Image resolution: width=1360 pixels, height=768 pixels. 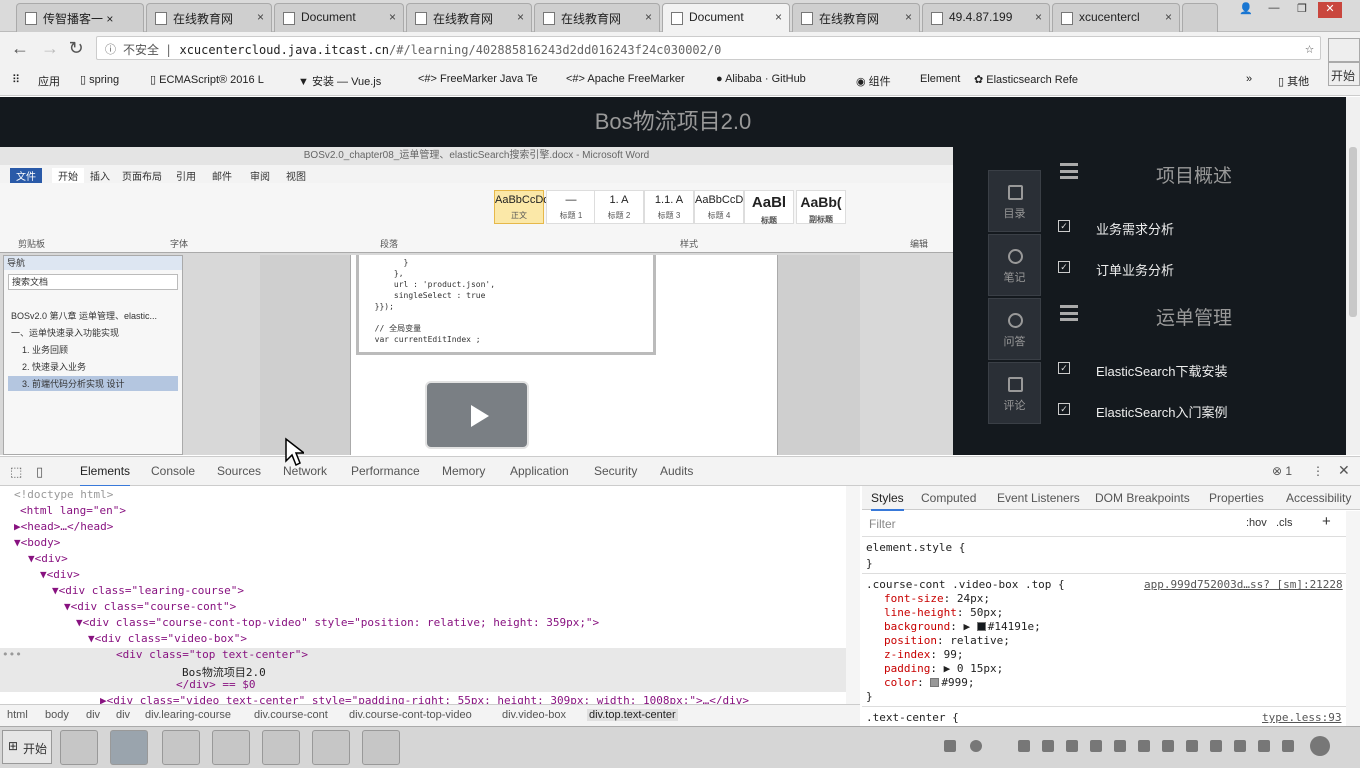 What do you see at coordinates (1326, 521) in the screenshot?
I see `add-rule-icon: +` at bounding box center [1326, 521].